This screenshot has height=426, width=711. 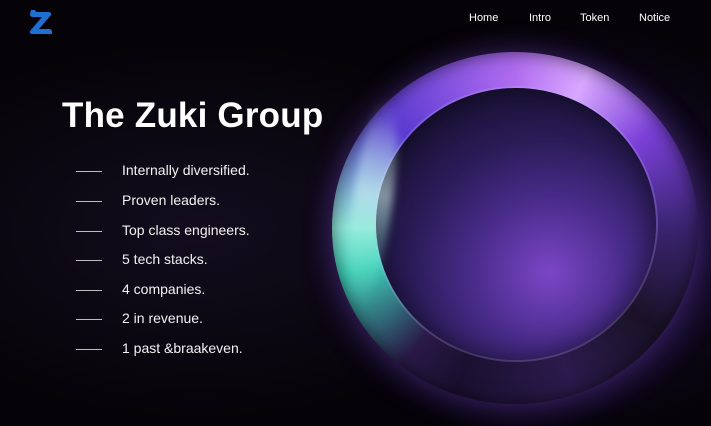 I want to click on feature-item: 4 companies., so click(x=160, y=290).